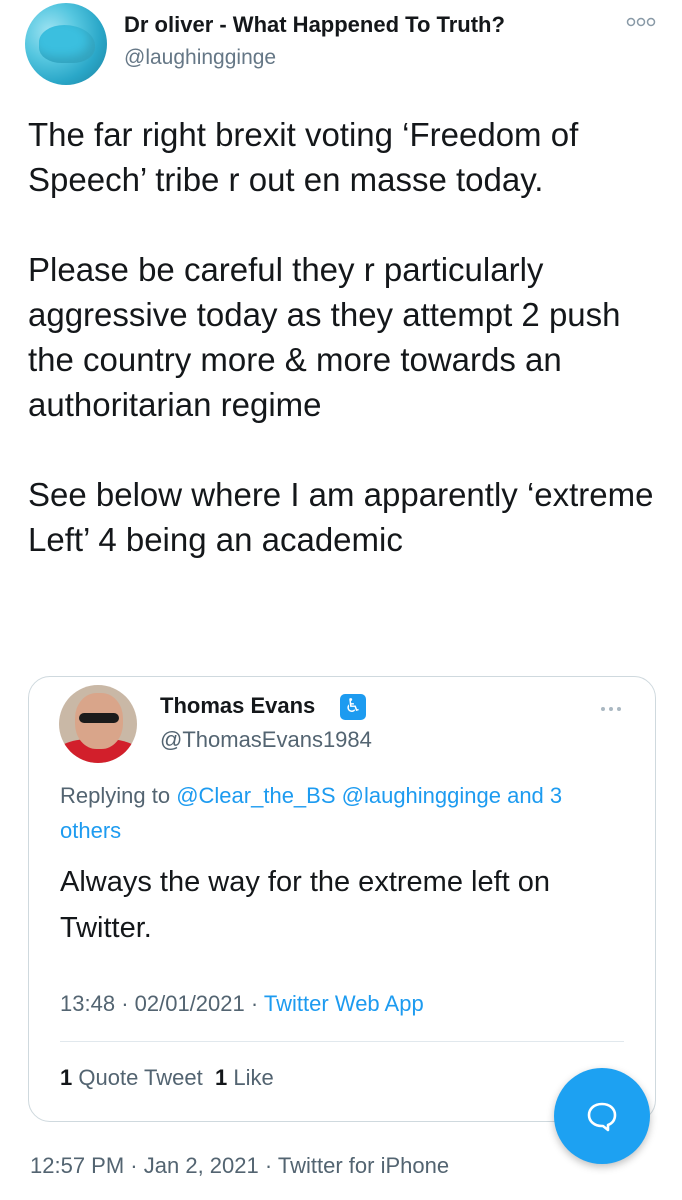 The width and height of the screenshot is (682, 1200). What do you see at coordinates (342, 1041) in the screenshot?
I see `divider` at bounding box center [342, 1041].